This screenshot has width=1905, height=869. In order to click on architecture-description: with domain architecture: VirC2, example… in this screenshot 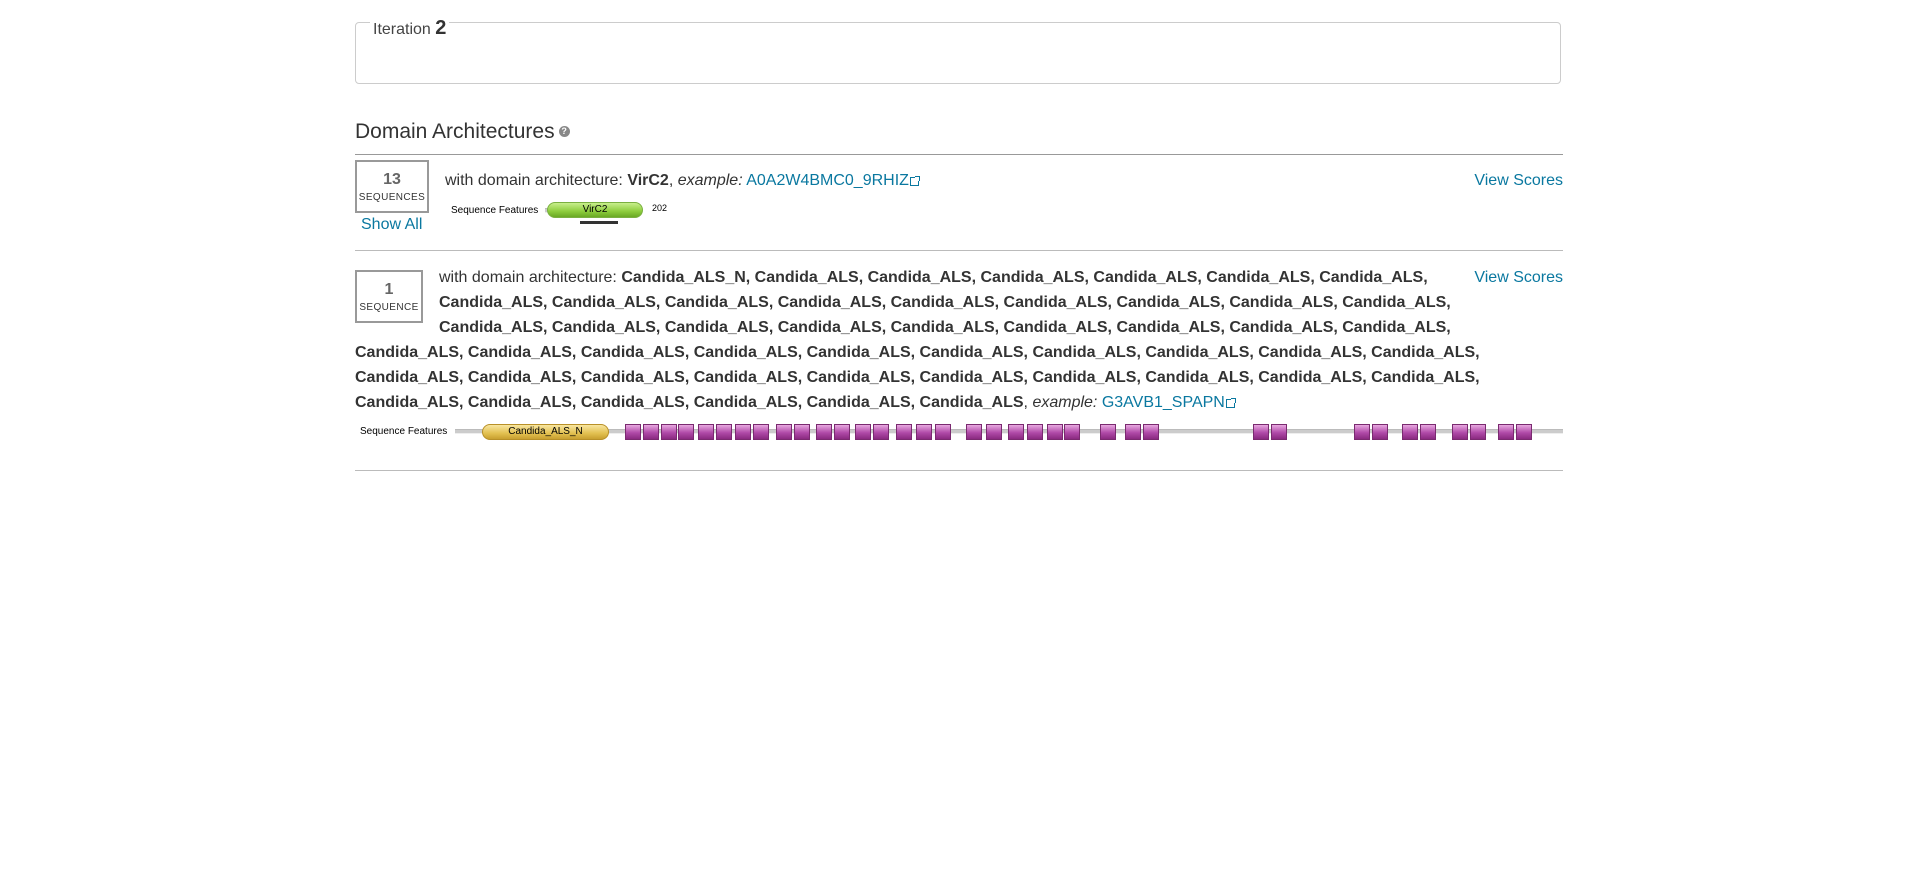, I will do `click(682, 180)`.